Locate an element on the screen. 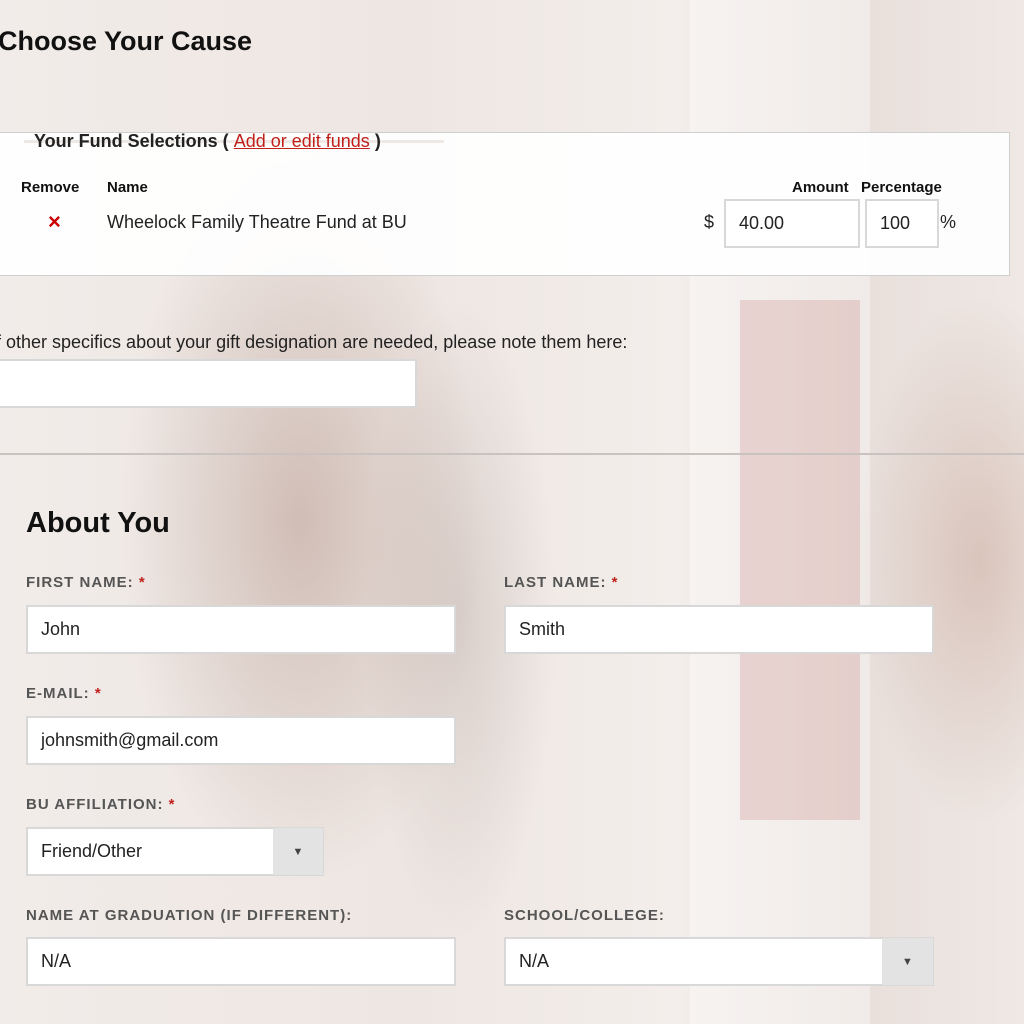  close-icon: × is located at coordinates (54, 222).